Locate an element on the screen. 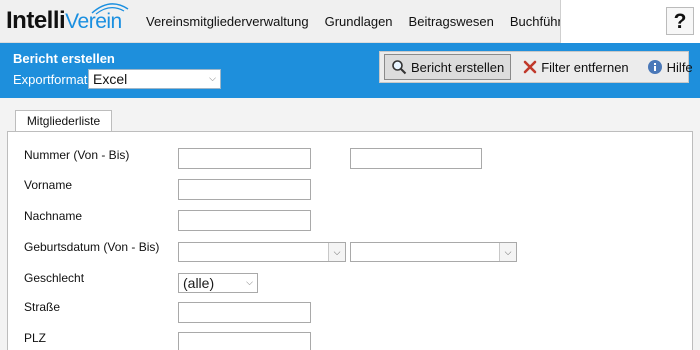 The image size is (700, 350). nummer-from-input is located at coordinates (244, 158).